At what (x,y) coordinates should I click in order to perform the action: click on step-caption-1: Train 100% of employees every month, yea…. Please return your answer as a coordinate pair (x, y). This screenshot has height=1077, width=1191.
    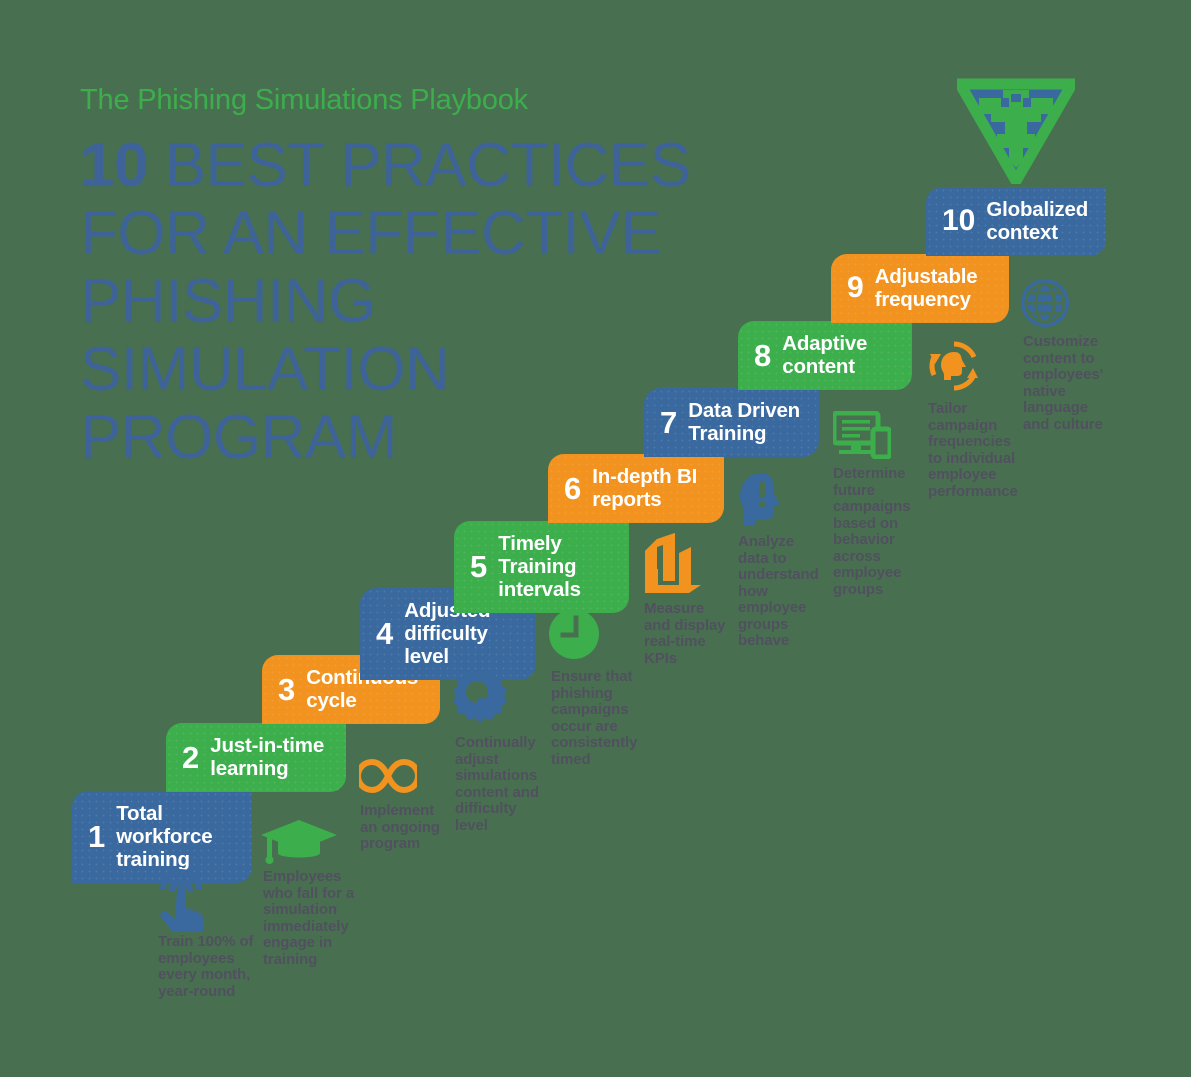
    Looking at the image, I should click on (206, 966).